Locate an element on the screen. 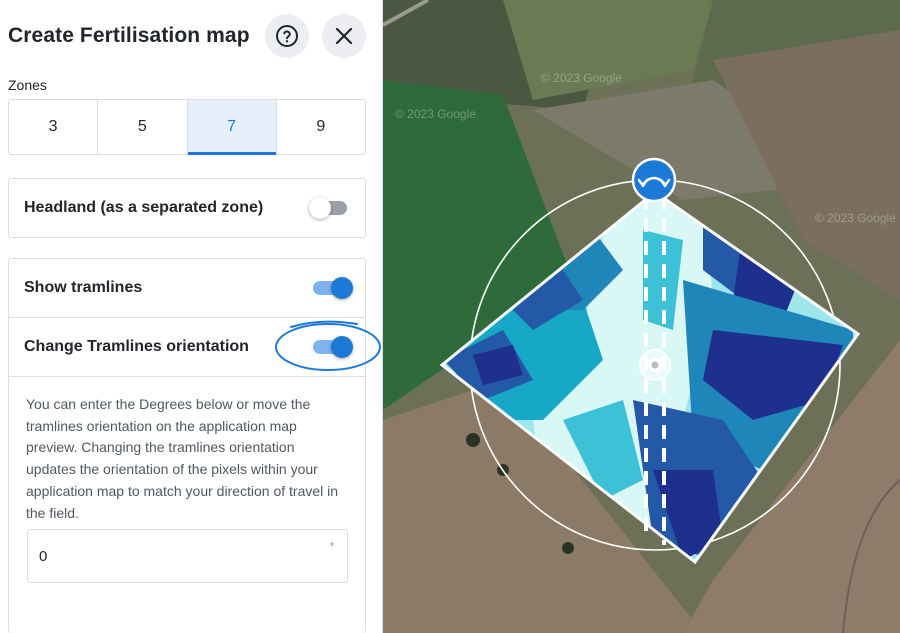 This screenshot has height=633, width=900. degrees-input is located at coordinates (187, 556).